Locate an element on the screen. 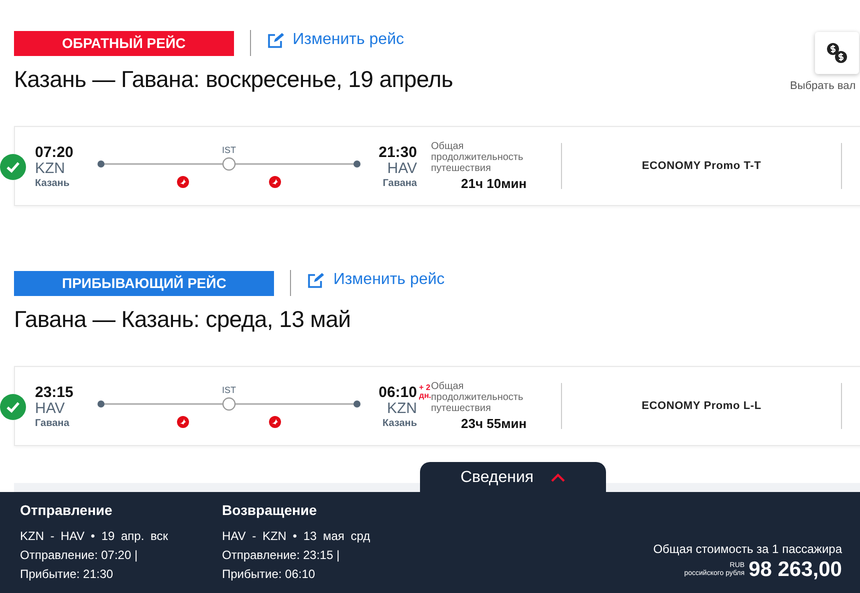 The width and height of the screenshot is (860, 593). duration-value: 23ч 55мин is located at coordinates (494, 423).